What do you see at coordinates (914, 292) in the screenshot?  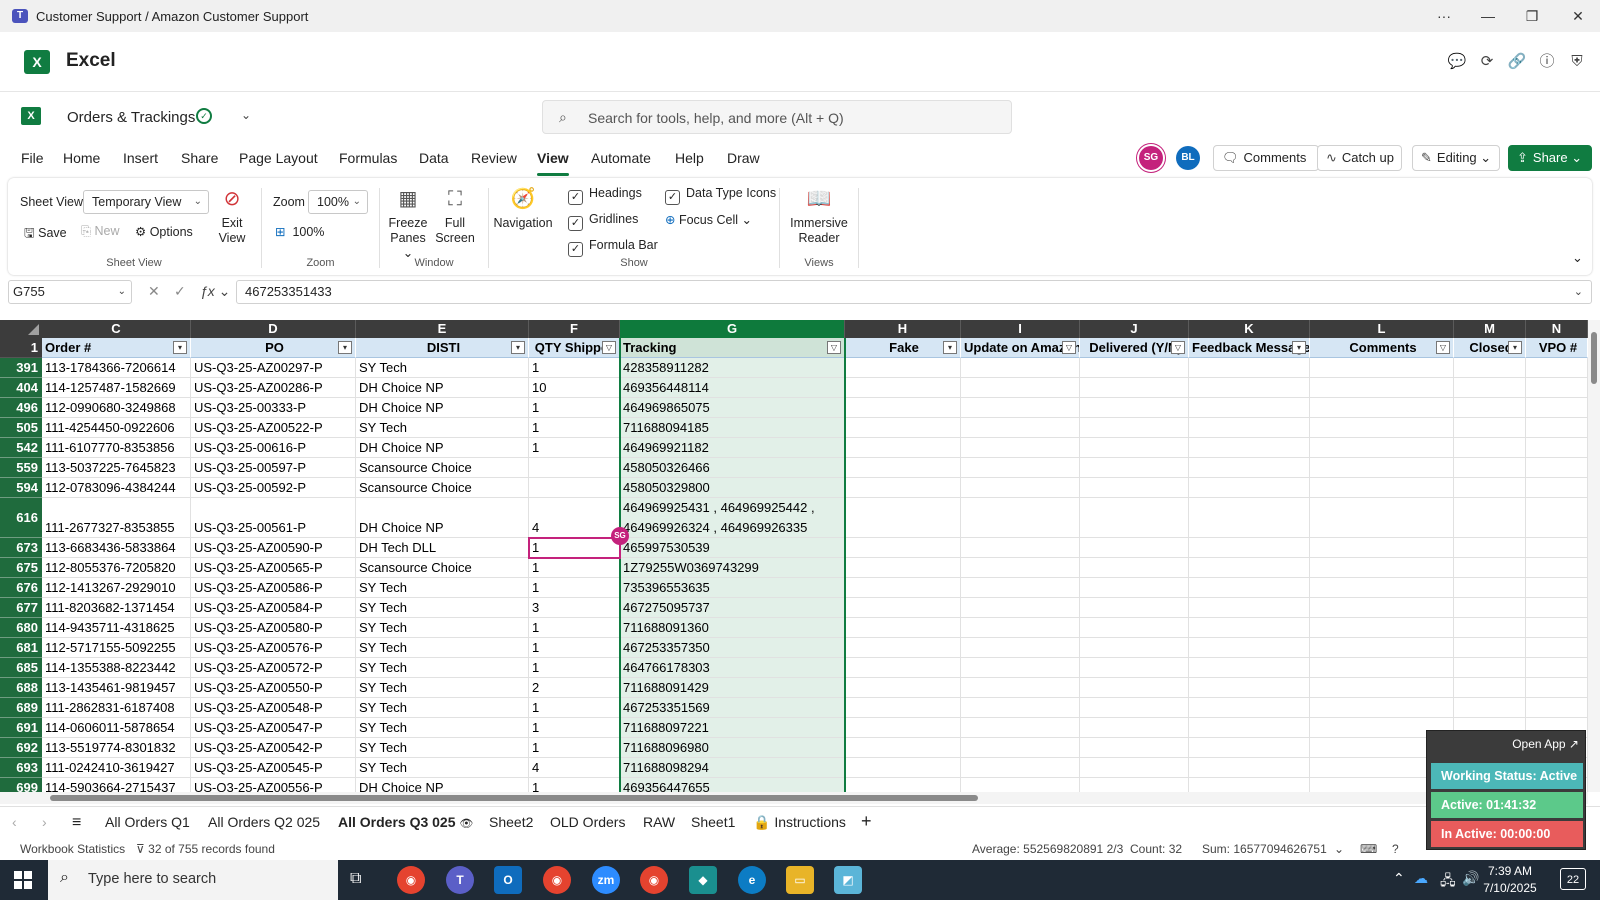 I see `formula-input: 467253351433 ⌄` at bounding box center [914, 292].